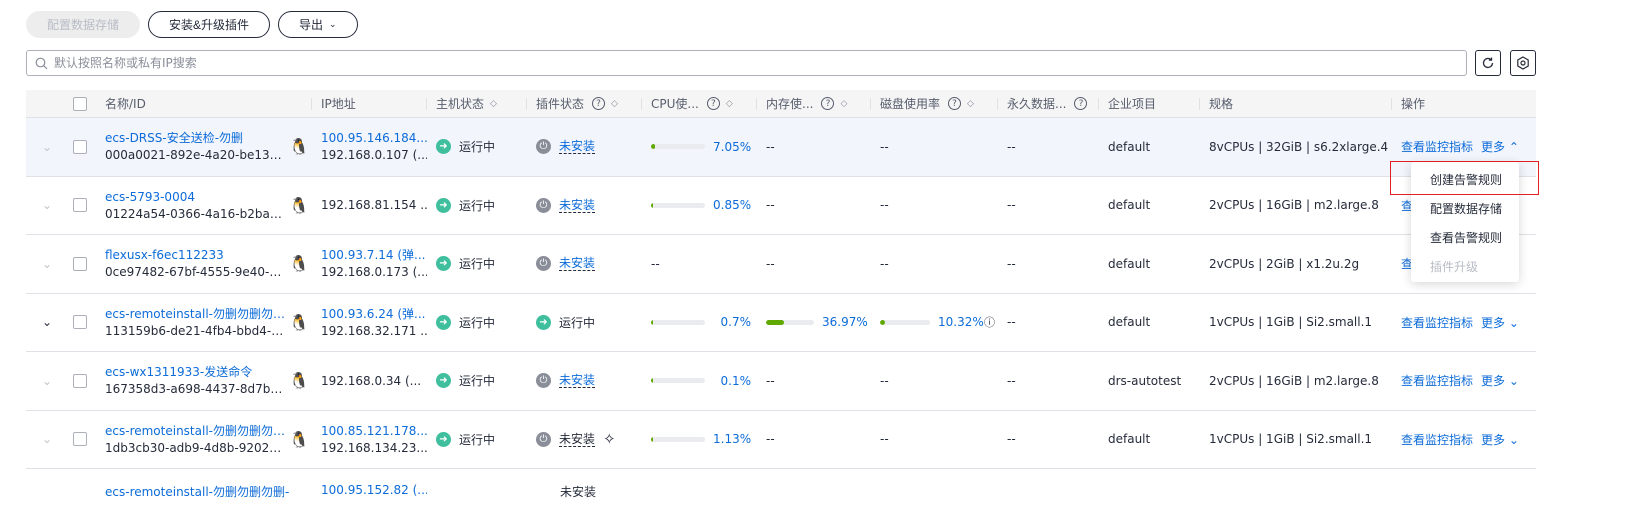  What do you see at coordinates (83, 24) in the screenshot?
I see `config-storage-button: 配置数据存储` at bounding box center [83, 24].